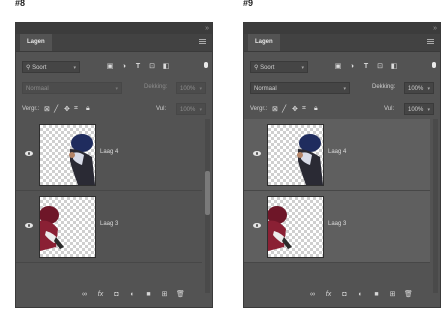  I want to click on step-label: #9, so click(248, 4).